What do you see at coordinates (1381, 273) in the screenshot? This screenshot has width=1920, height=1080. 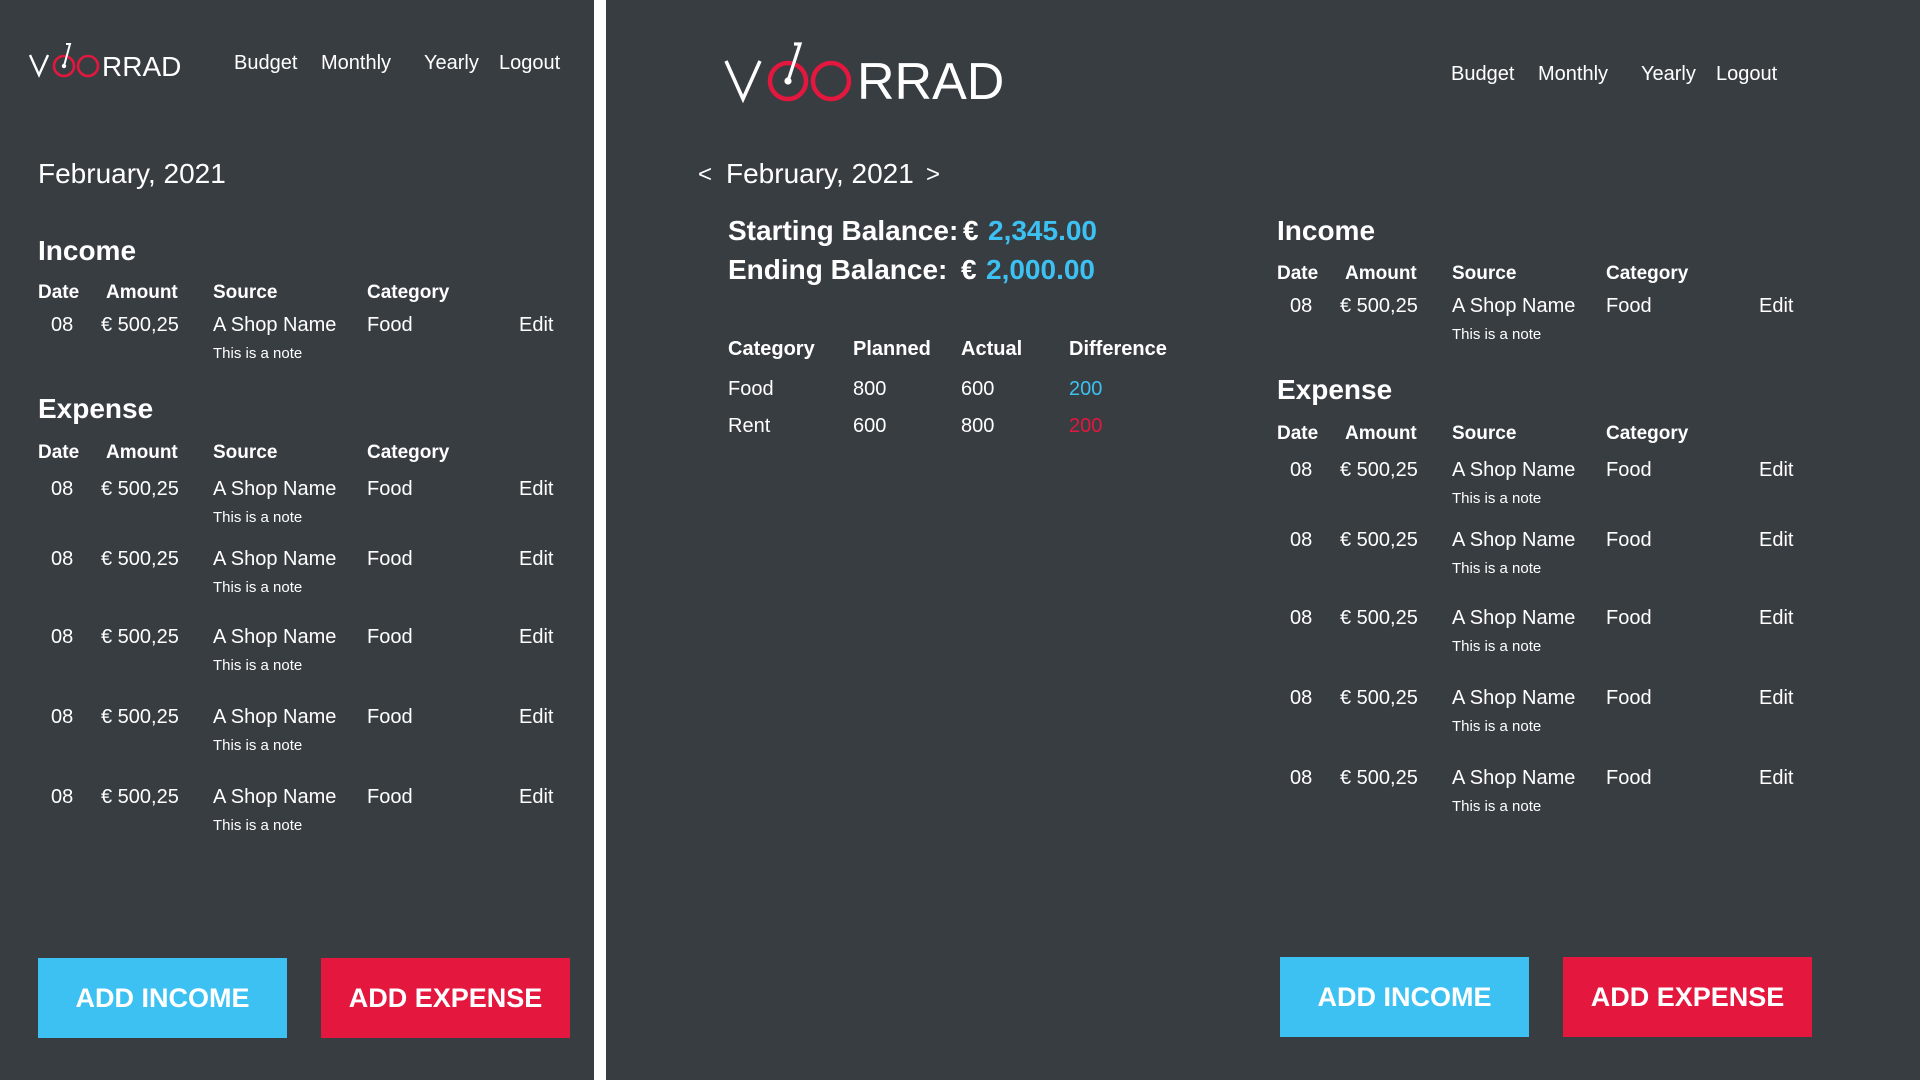 I see `income-header-amount: Amount` at bounding box center [1381, 273].